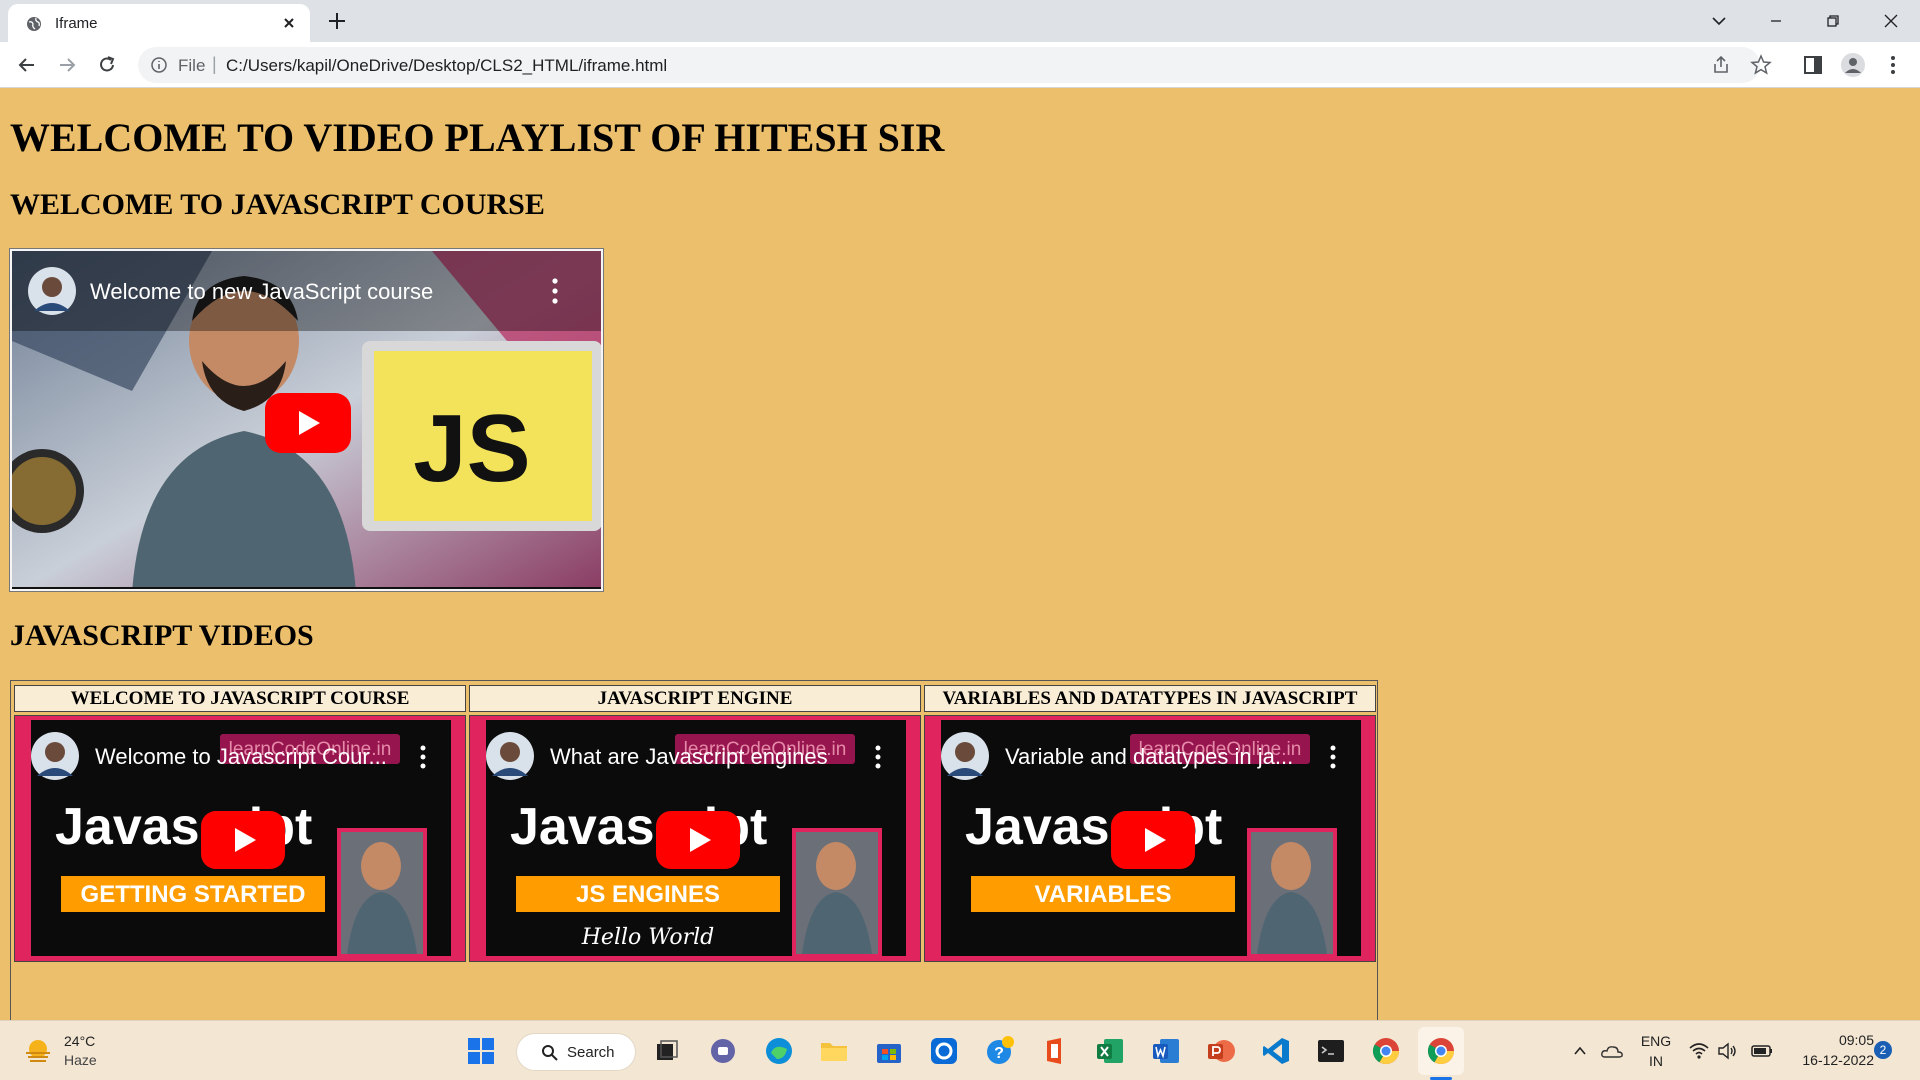  Describe the element at coordinates (1761, 65) in the screenshot. I see `bookmark-star-icon` at that location.